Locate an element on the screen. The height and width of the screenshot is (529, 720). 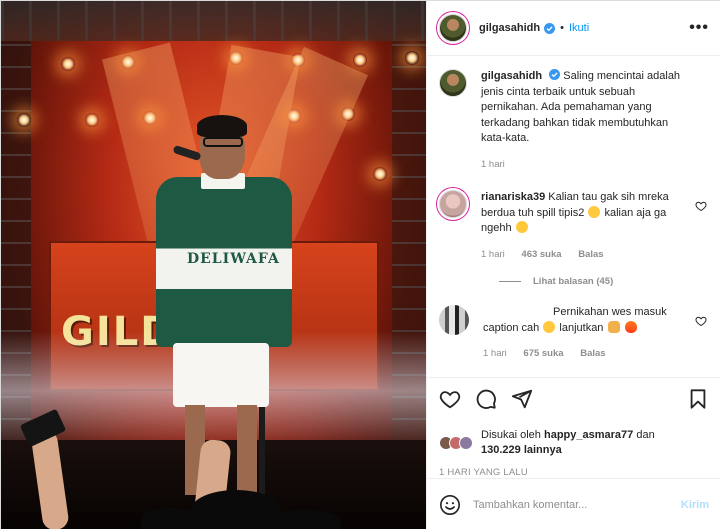
author-avatar is located at coordinates (453, 28).